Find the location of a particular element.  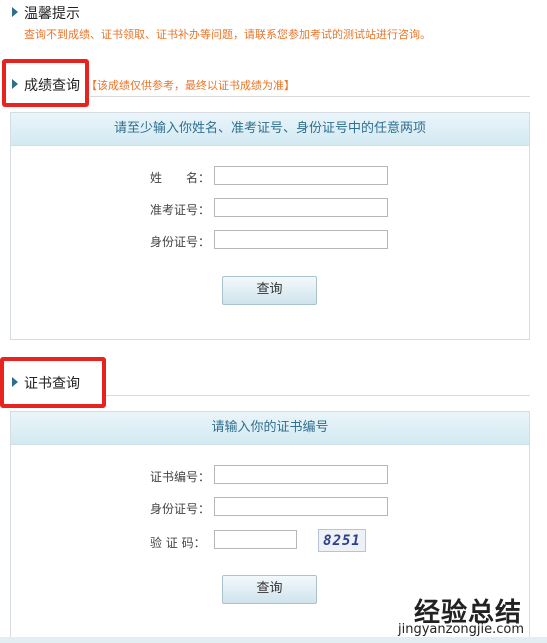

cert-number-input is located at coordinates (301, 474).